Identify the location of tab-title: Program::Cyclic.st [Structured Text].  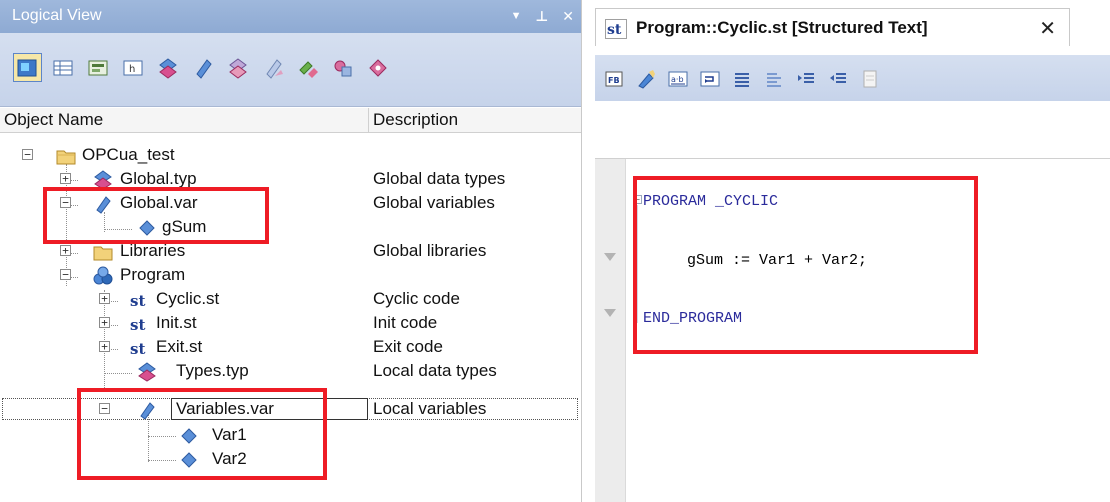
(782, 27).